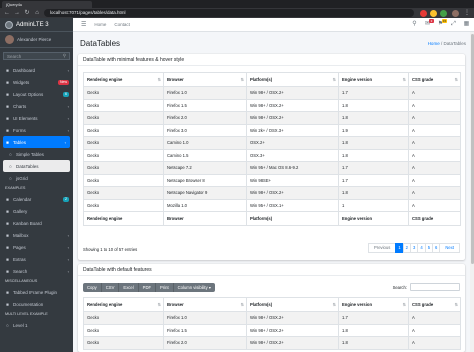  Describe the element at coordinates (36, 82) in the screenshot. I see `sidebar-item-widgets: ■ Widgets New` at that location.